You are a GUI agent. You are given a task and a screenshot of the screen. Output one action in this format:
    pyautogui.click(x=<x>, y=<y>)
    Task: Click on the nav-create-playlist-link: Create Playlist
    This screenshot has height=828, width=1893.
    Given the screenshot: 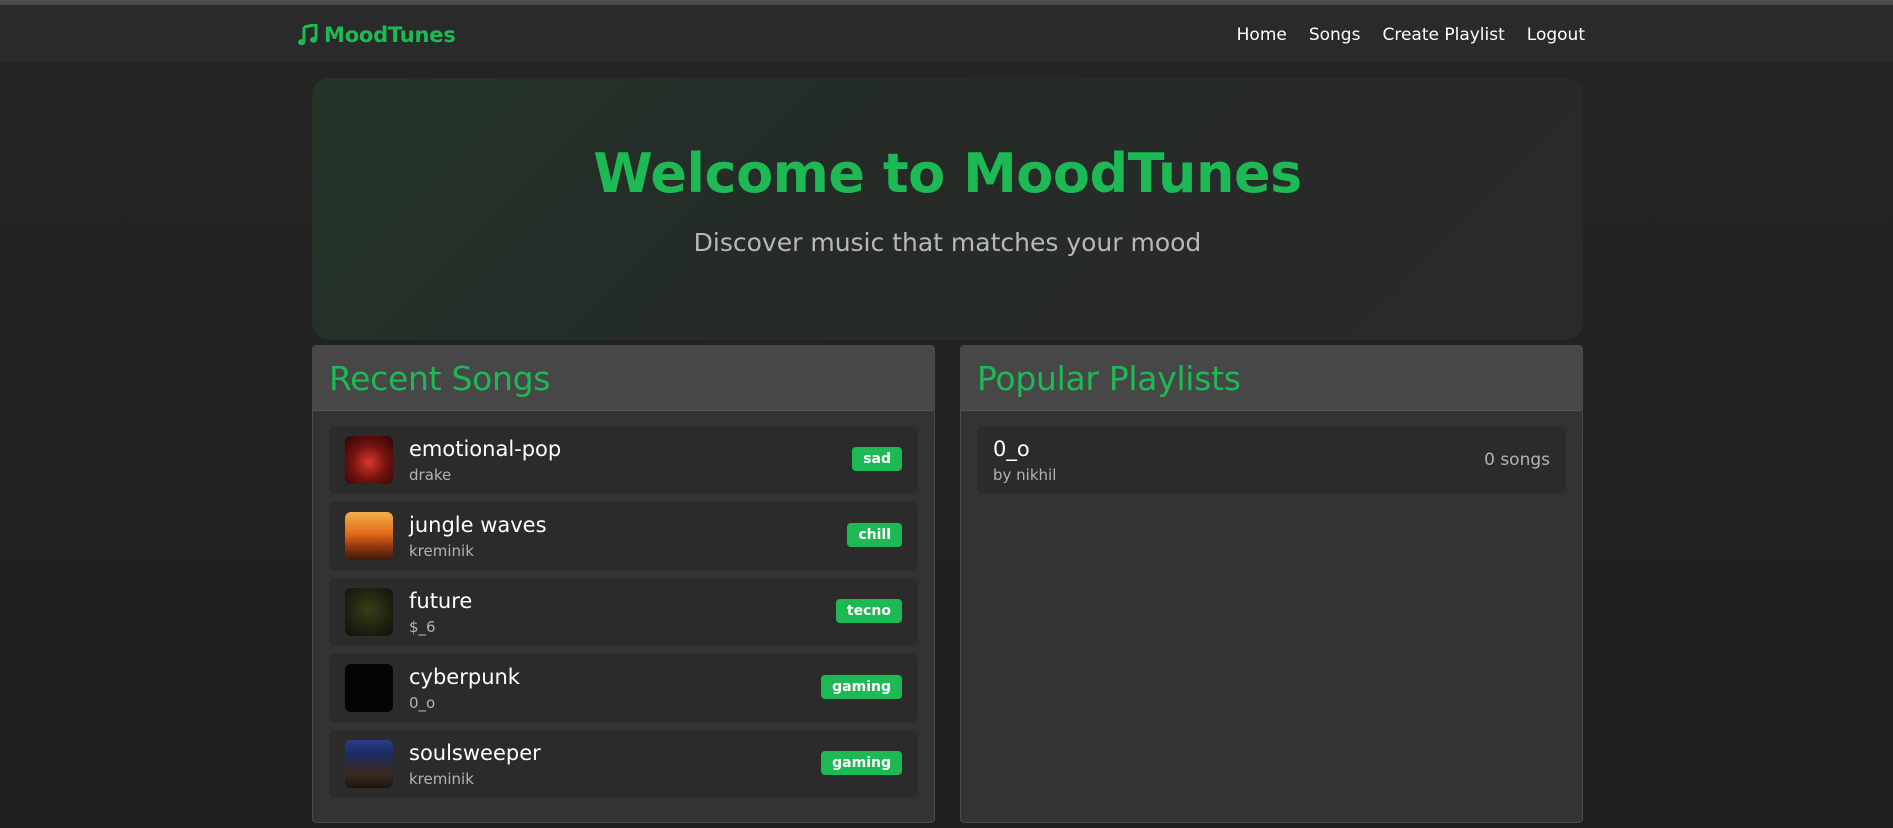 What is the action you would take?
    pyautogui.click(x=1443, y=35)
    